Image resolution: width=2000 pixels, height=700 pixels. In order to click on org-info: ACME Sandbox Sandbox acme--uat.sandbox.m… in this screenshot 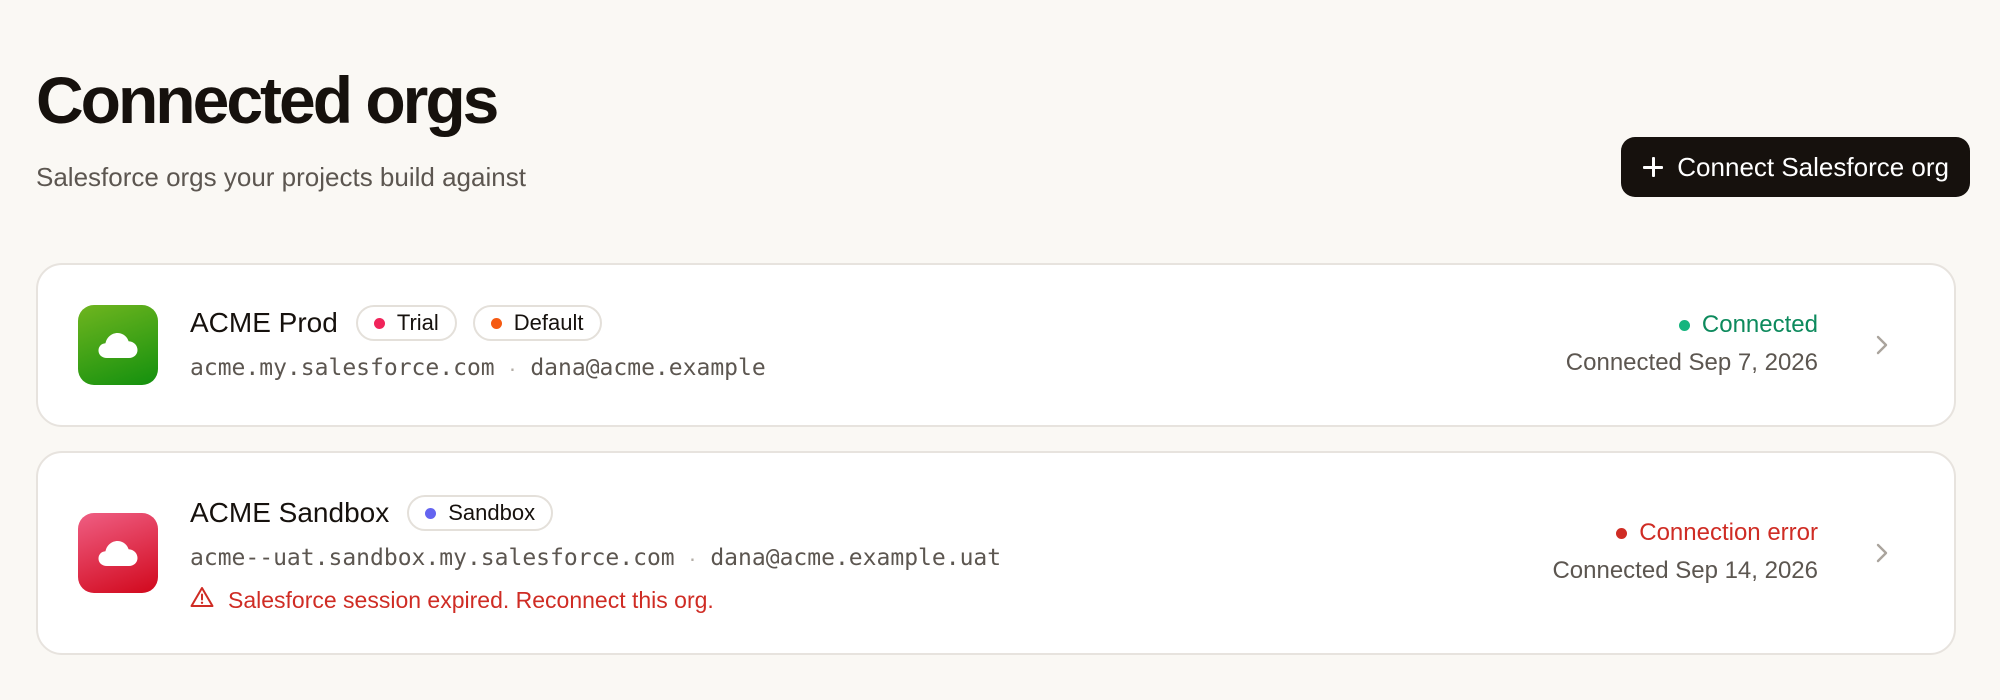, I will do `click(595, 554)`.